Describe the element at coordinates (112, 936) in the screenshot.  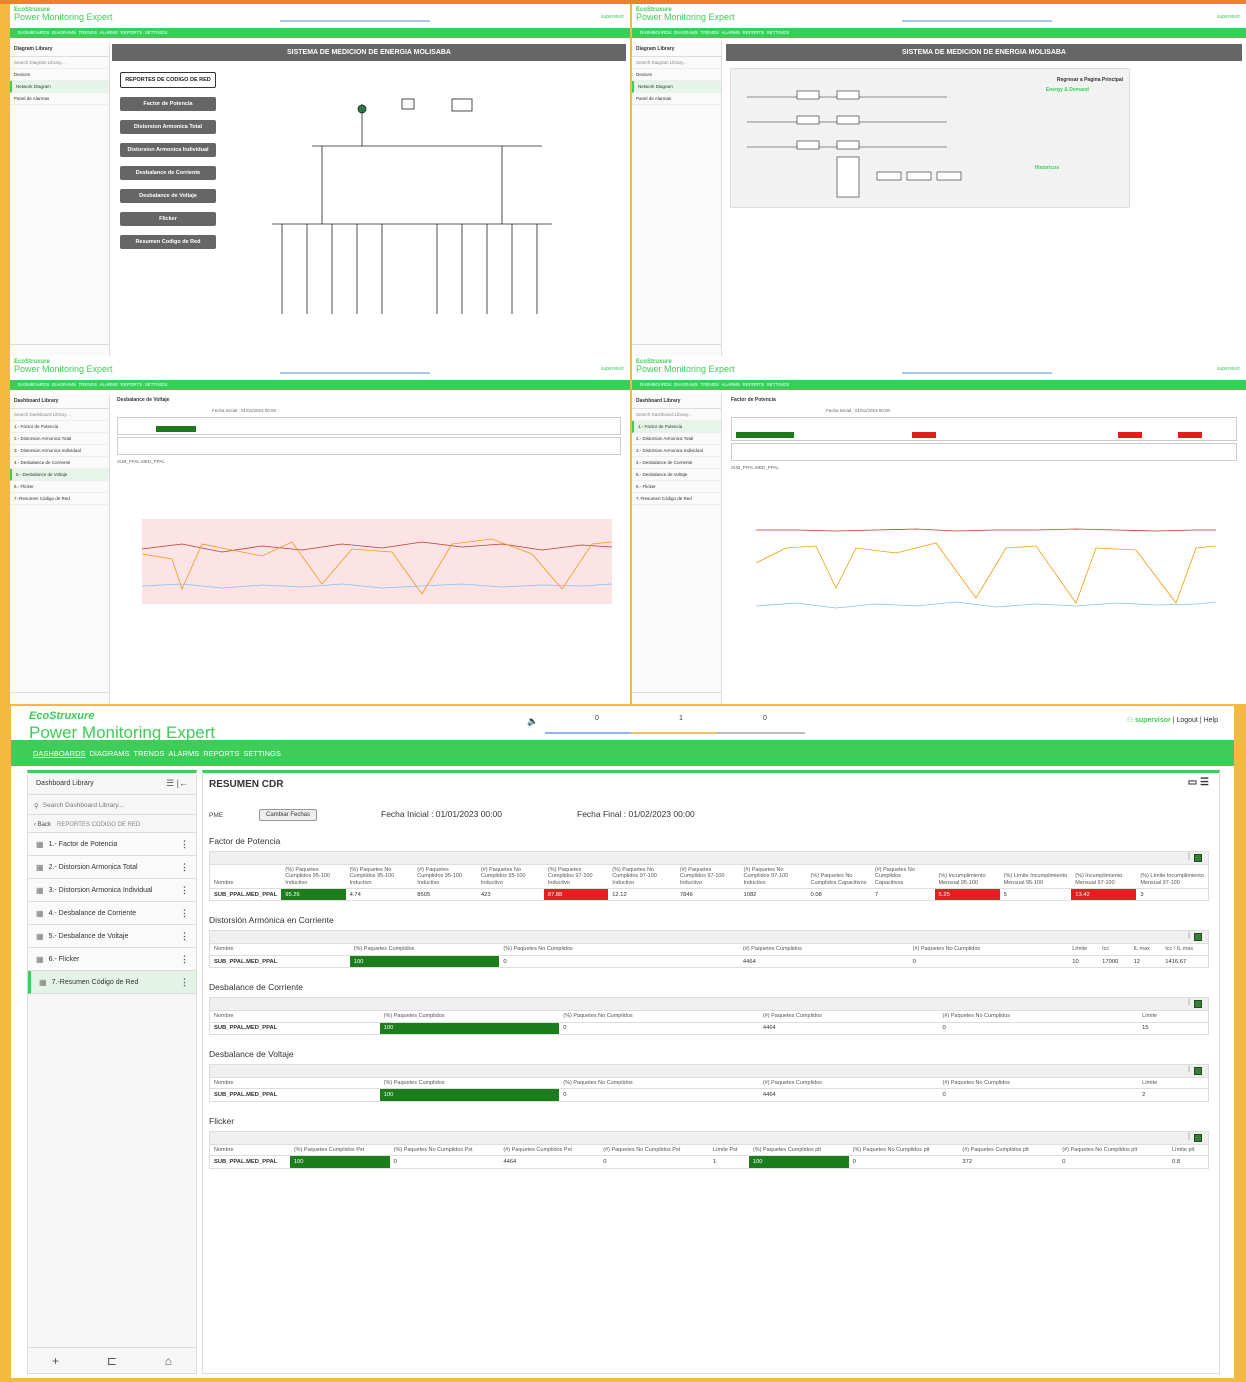
I see `sidebar-item-desbalance-voltaje: ▦ 5.- Desbalance de Voltaje ⋮` at that location.